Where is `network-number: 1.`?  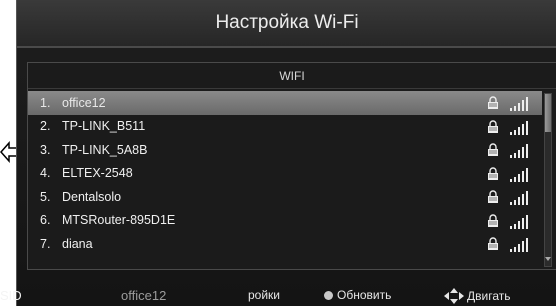 network-number: 1. is located at coordinates (45, 102).